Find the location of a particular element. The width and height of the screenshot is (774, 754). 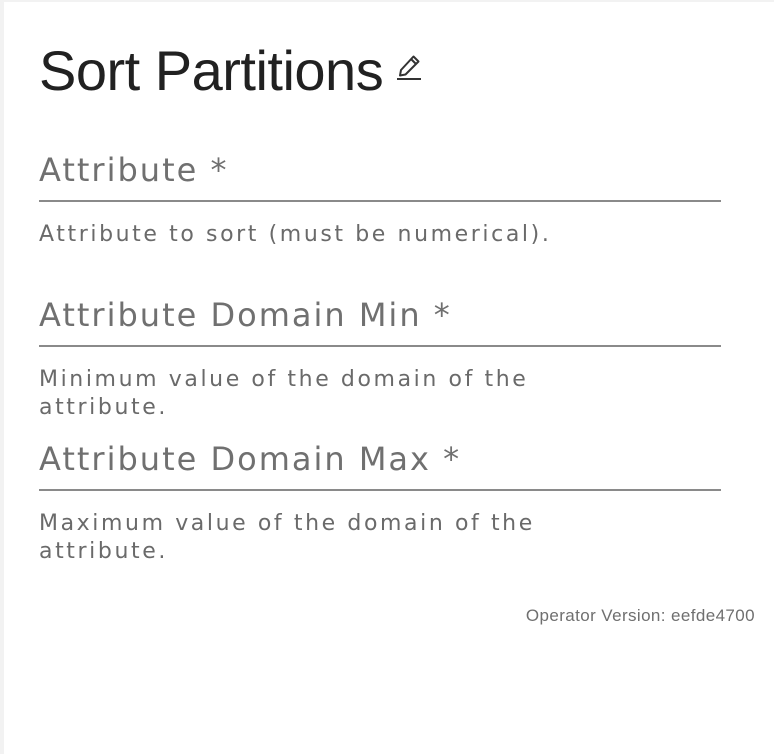

attribute-input is located at coordinates (380, 176).